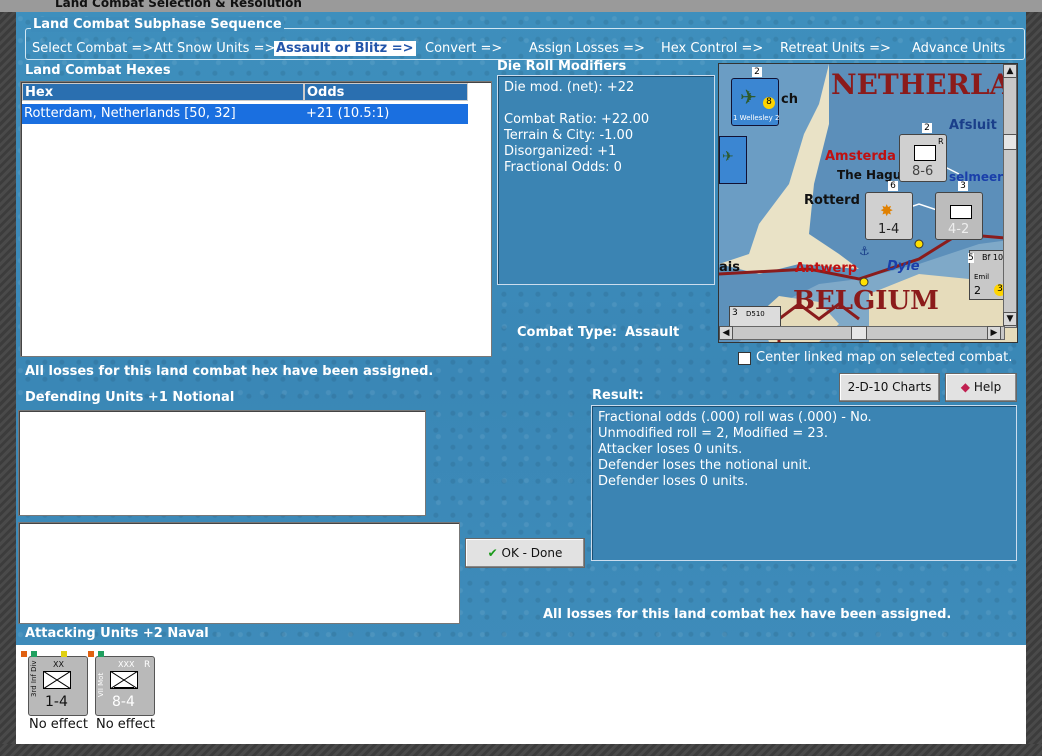 The width and height of the screenshot is (1042, 756). Describe the element at coordinates (562, 66) in the screenshot. I see `modifiers-title: Die Roll Modifiers` at that location.